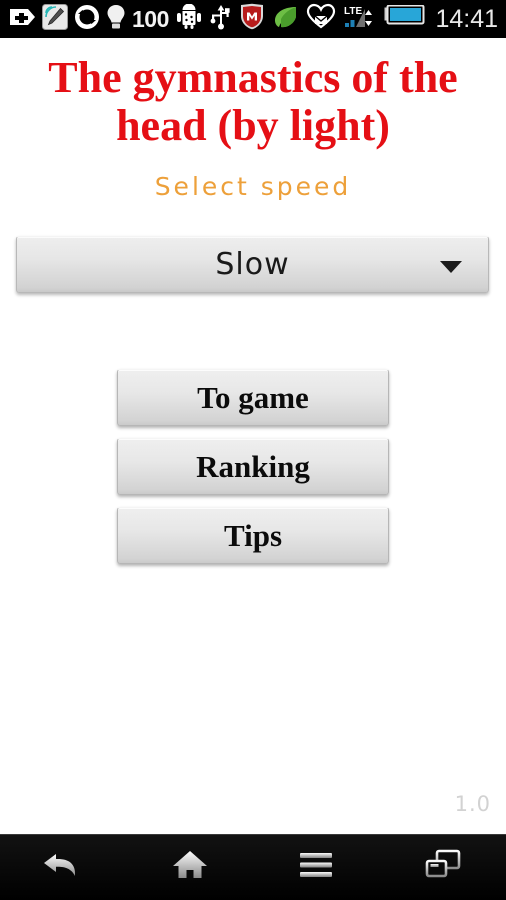  I want to click on menu-button, so click(316, 867).